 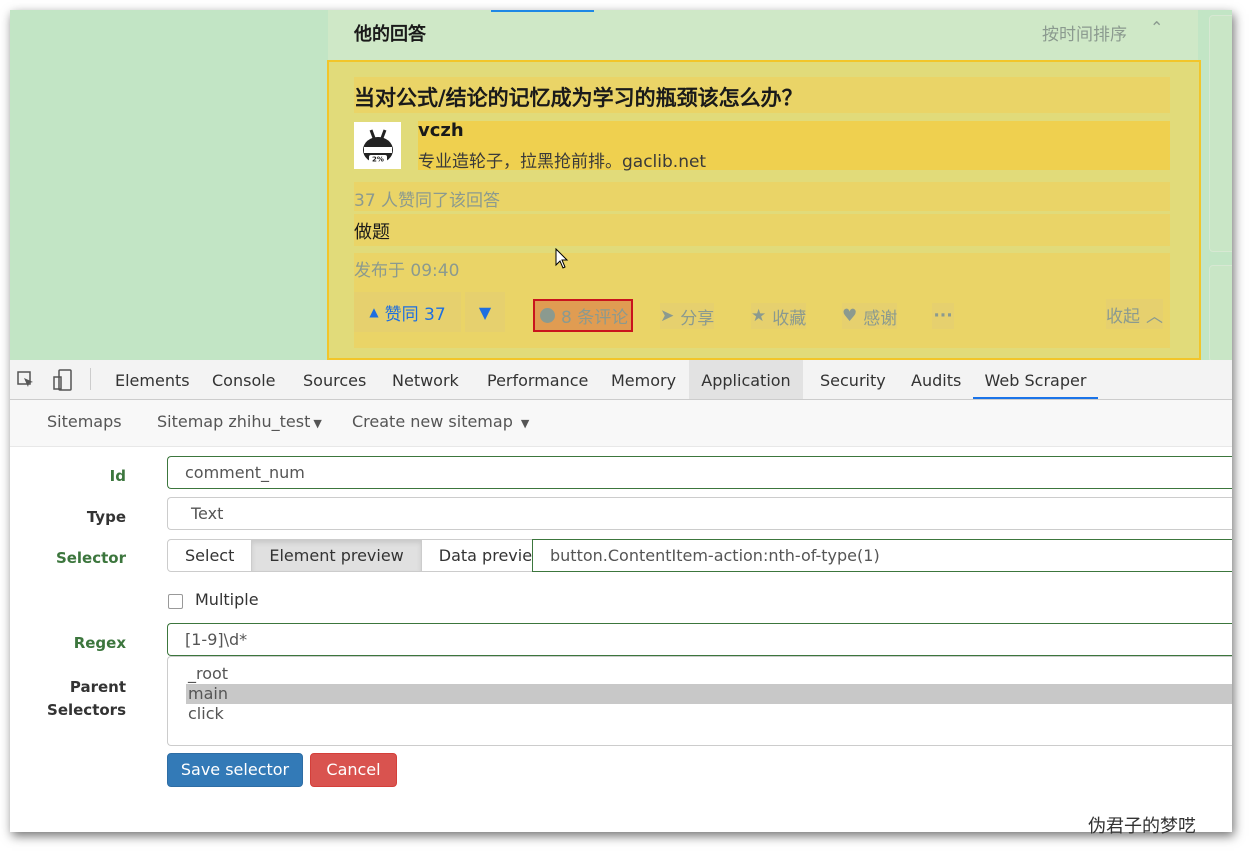 What do you see at coordinates (562, 258) in the screenshot?
I see `mouse-cursor-icon` at bounding box center [562, 258].